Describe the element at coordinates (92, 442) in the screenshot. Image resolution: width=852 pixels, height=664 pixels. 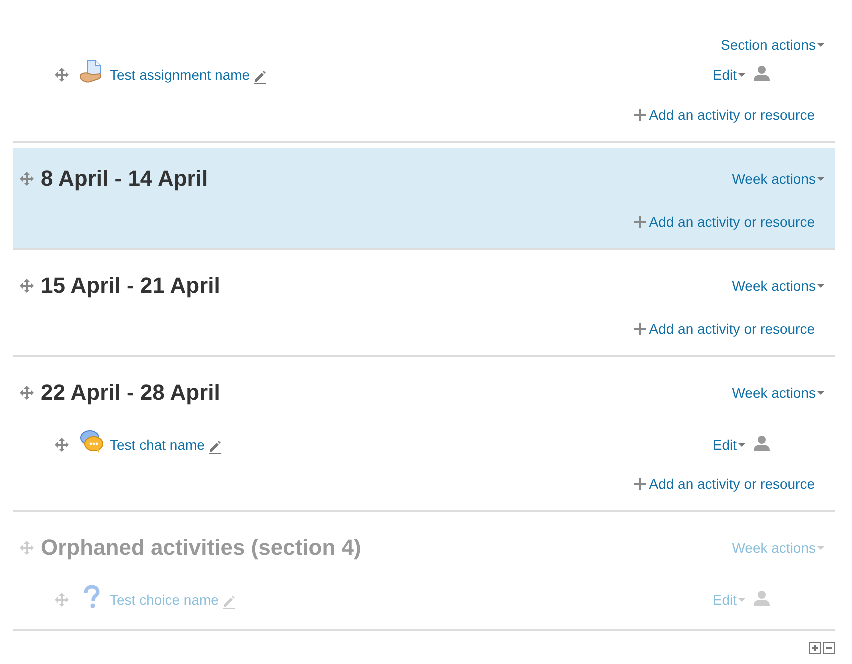
I see `chat-bubbles-icon` at that location.